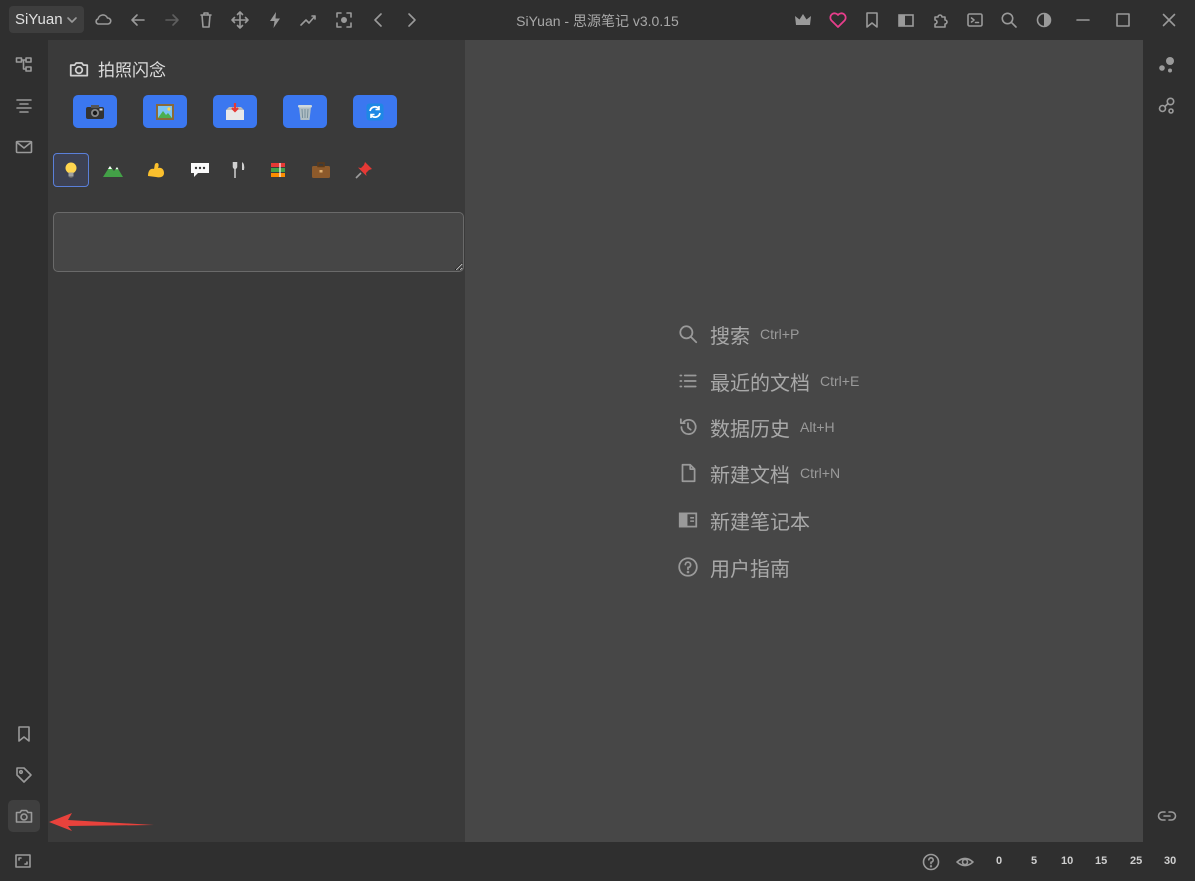  Describe the element at coordinates (999, 861) in the screenshot. I see `zoom-level: 0` at that location.